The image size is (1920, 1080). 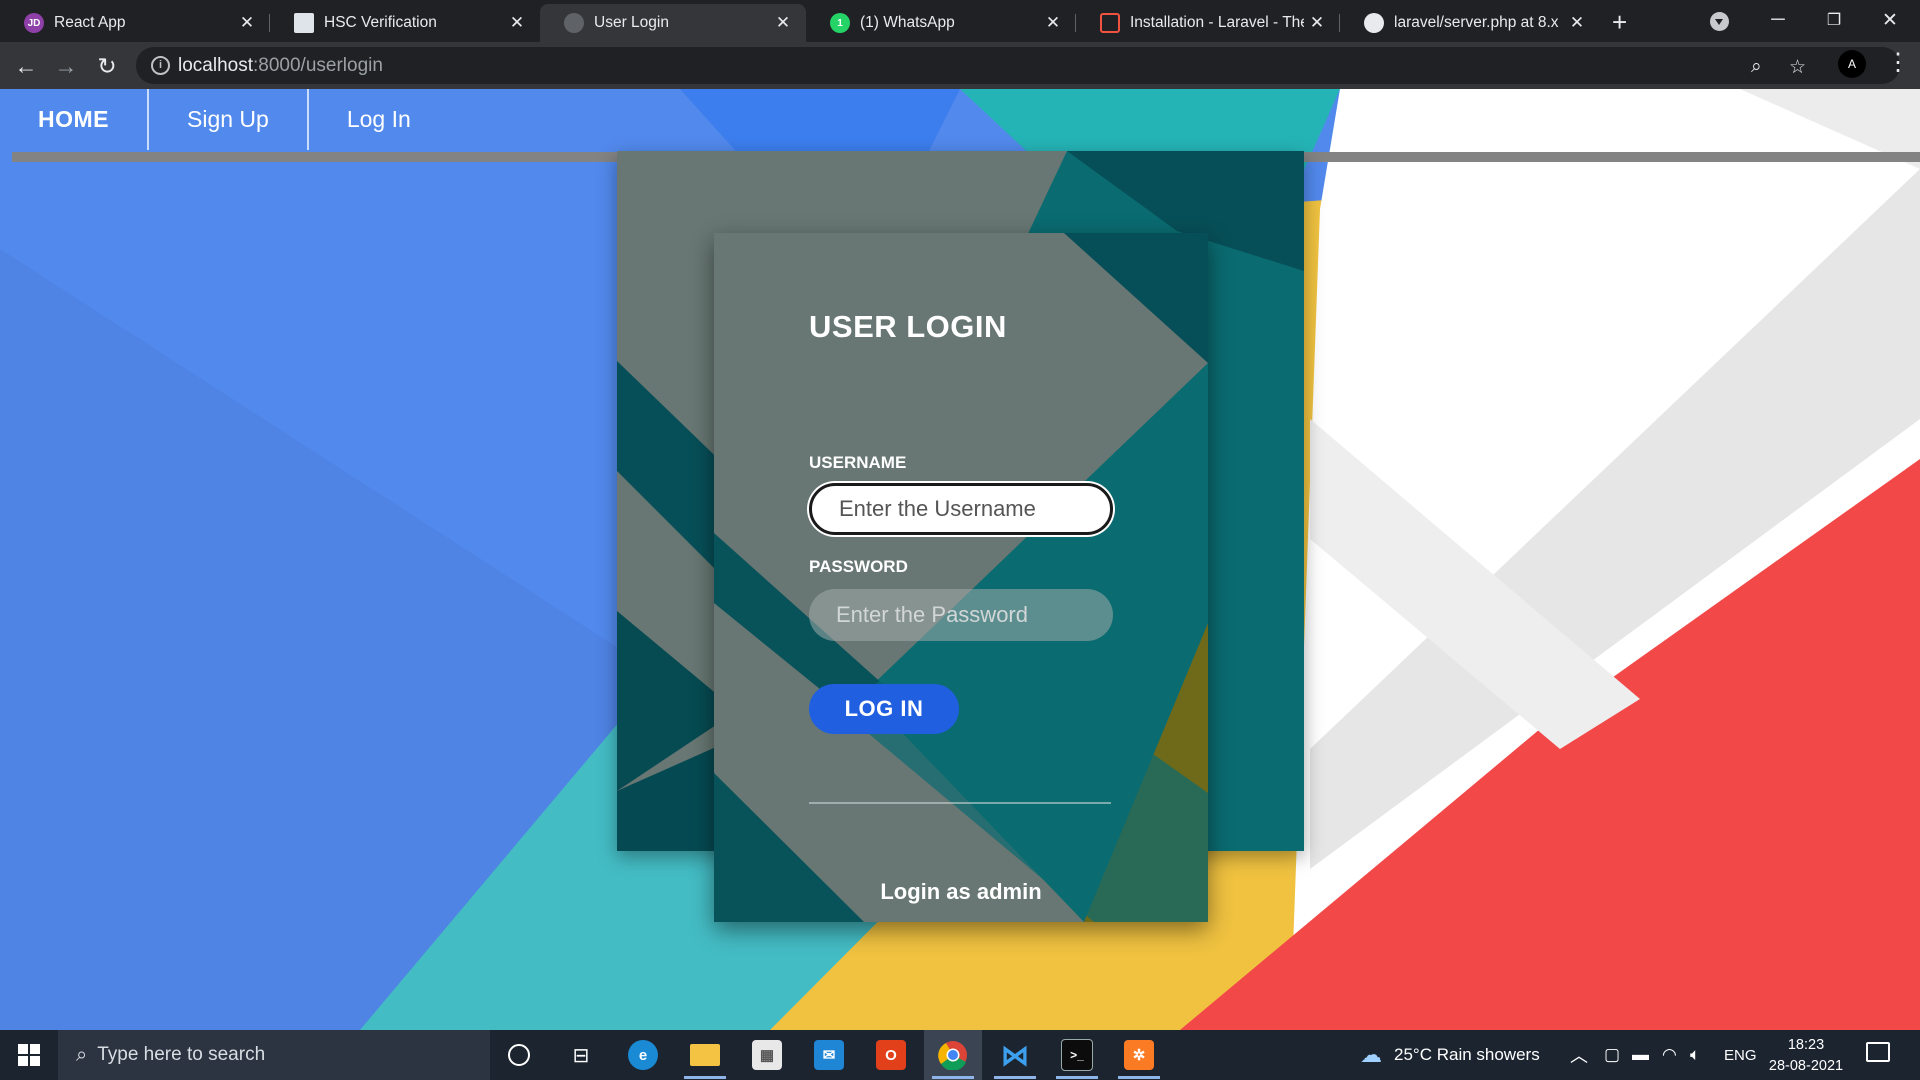 I want to click on microsoft-store-icon: ▦, so click(x=767, y=1055).